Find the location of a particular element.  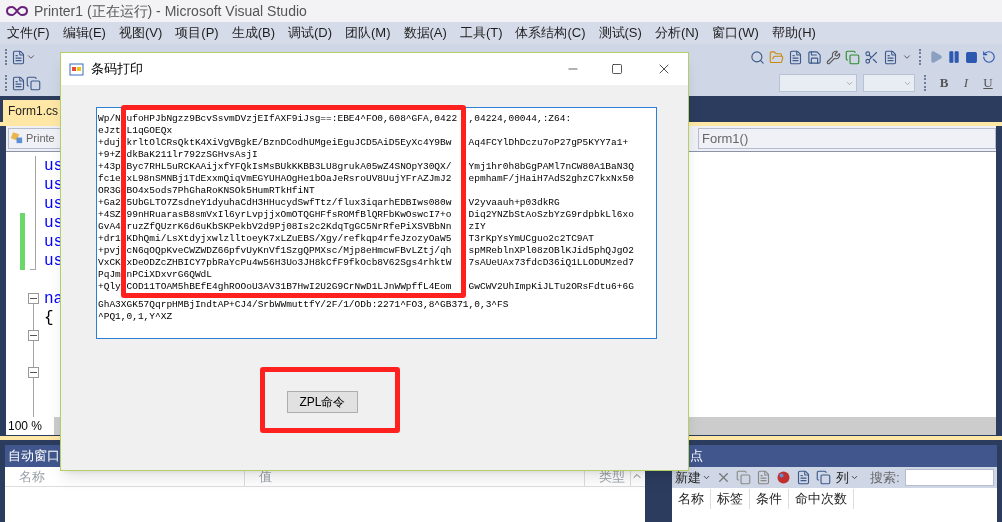

text-line: BO4x5ods7PhGhaRoKNSOk5HumRTkHfiNT is located at coordinates (220, 190).